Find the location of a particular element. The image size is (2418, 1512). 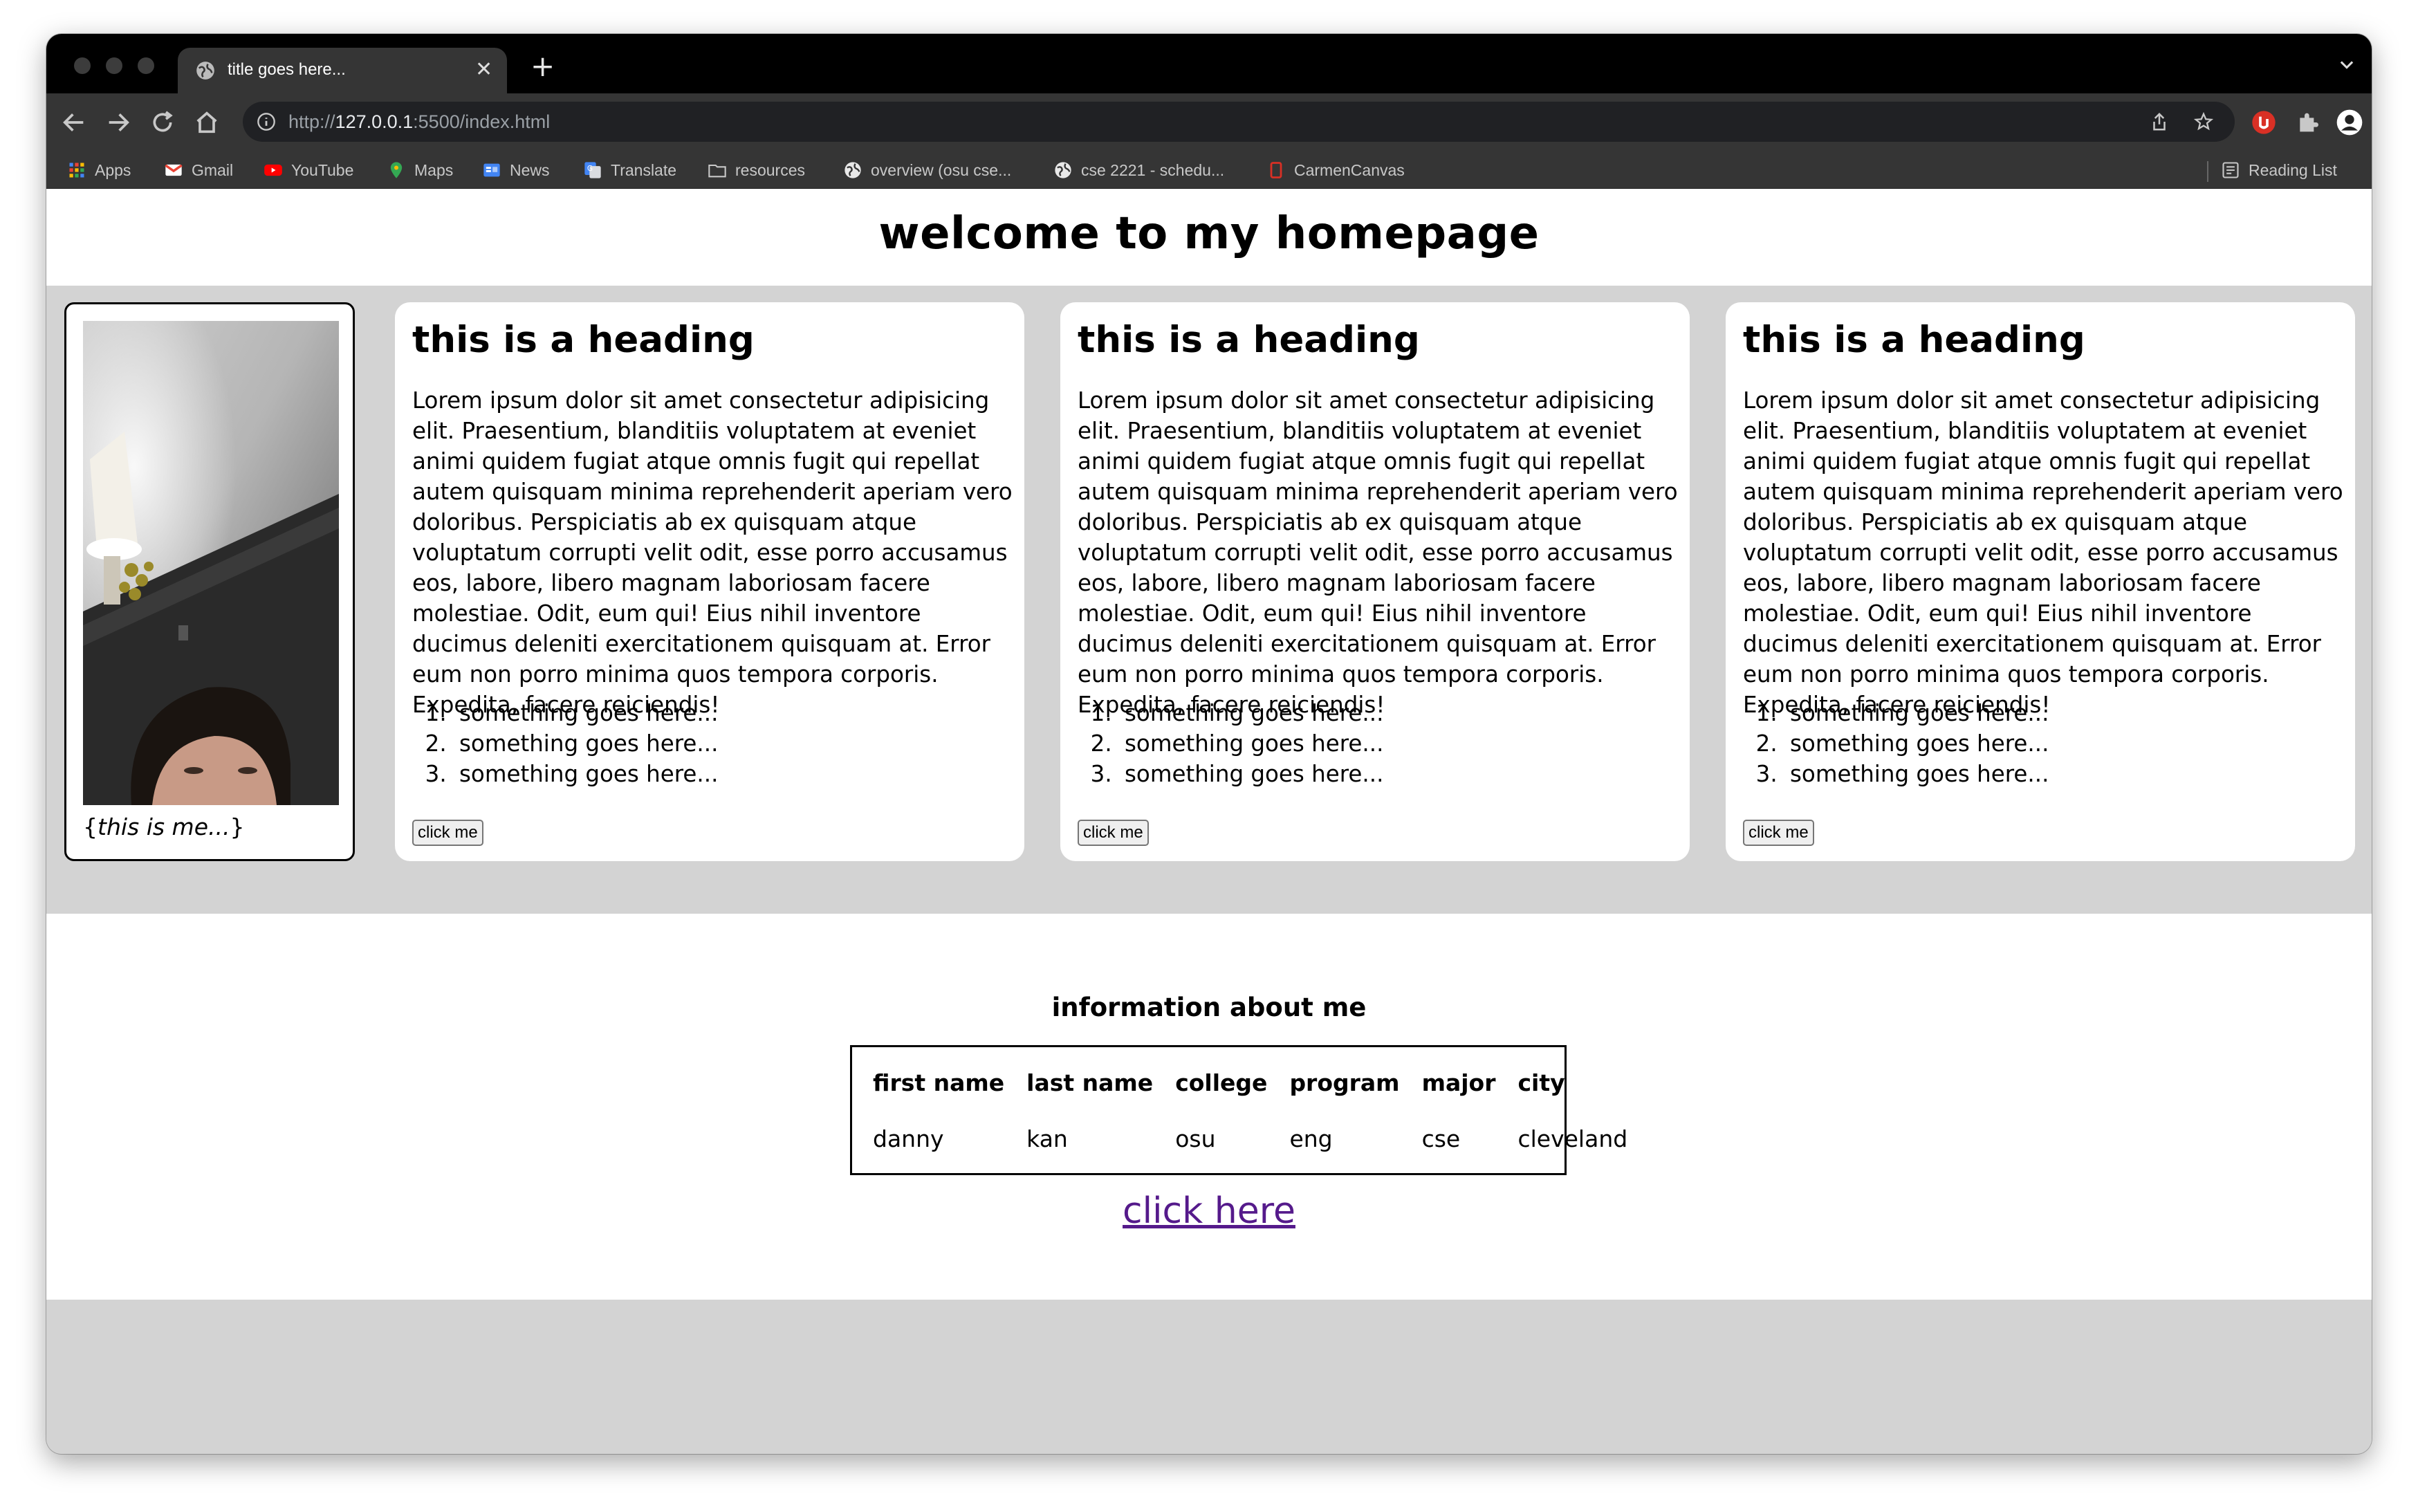

bookmark-carmencanvas: CarmenCanvas is located at coordinates (1336, 170).